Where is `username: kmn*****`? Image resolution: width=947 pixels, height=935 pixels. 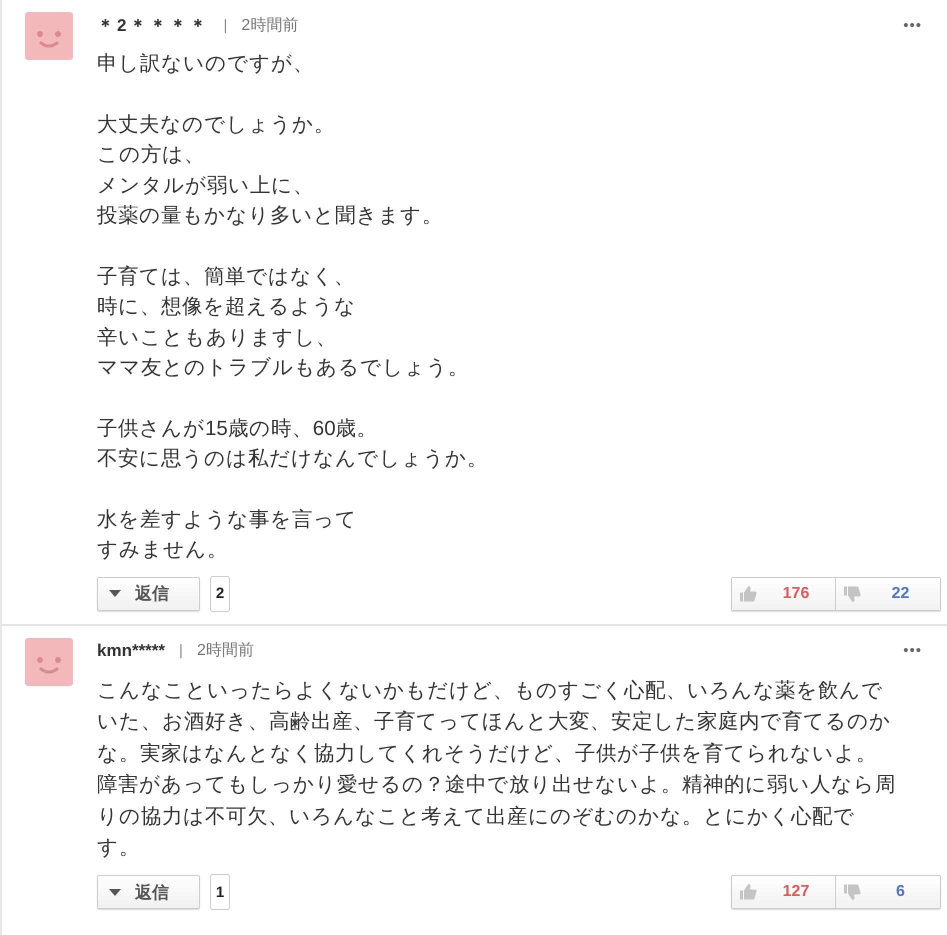 username: kmn***** is located at coordinates (131, 650).